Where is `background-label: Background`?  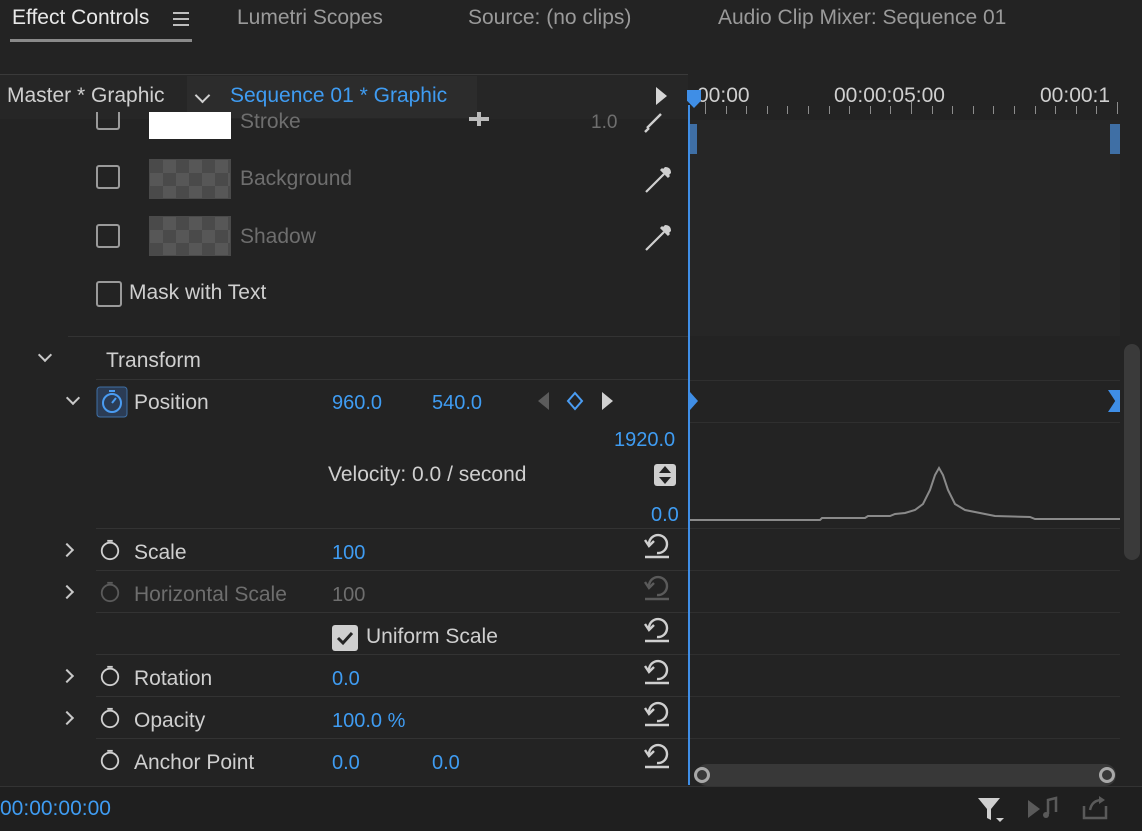
background-label: Background is located at coordinates (296, 178).